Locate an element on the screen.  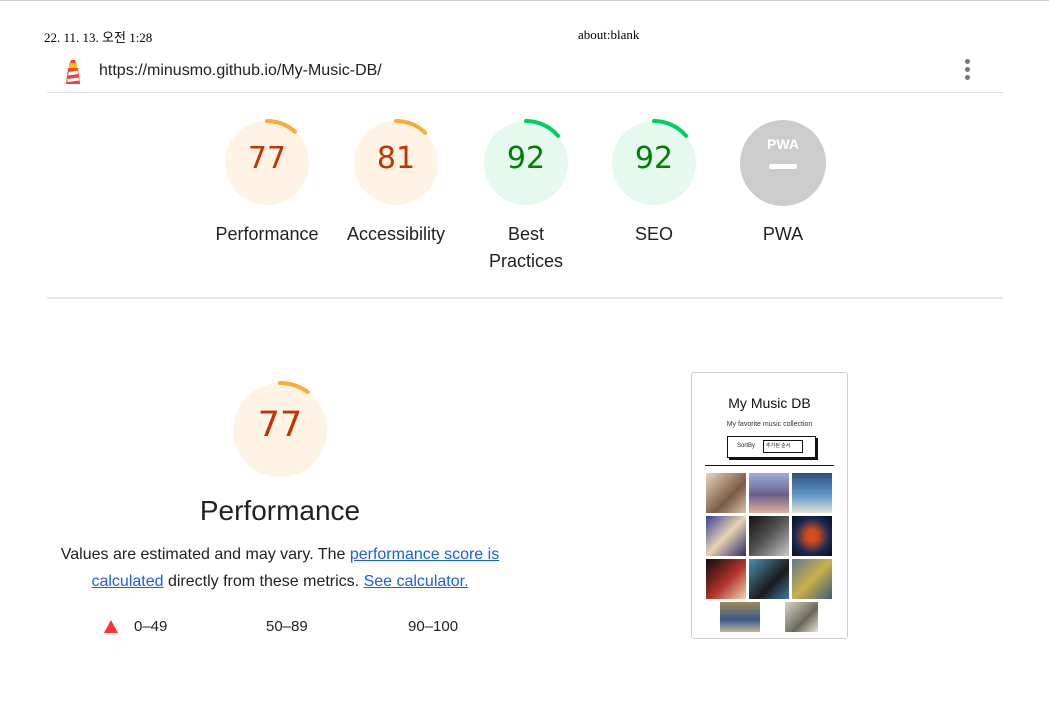
report-url: https://minusmo.github.io/My-Music-DB/ is located at coordinates (240, 71).